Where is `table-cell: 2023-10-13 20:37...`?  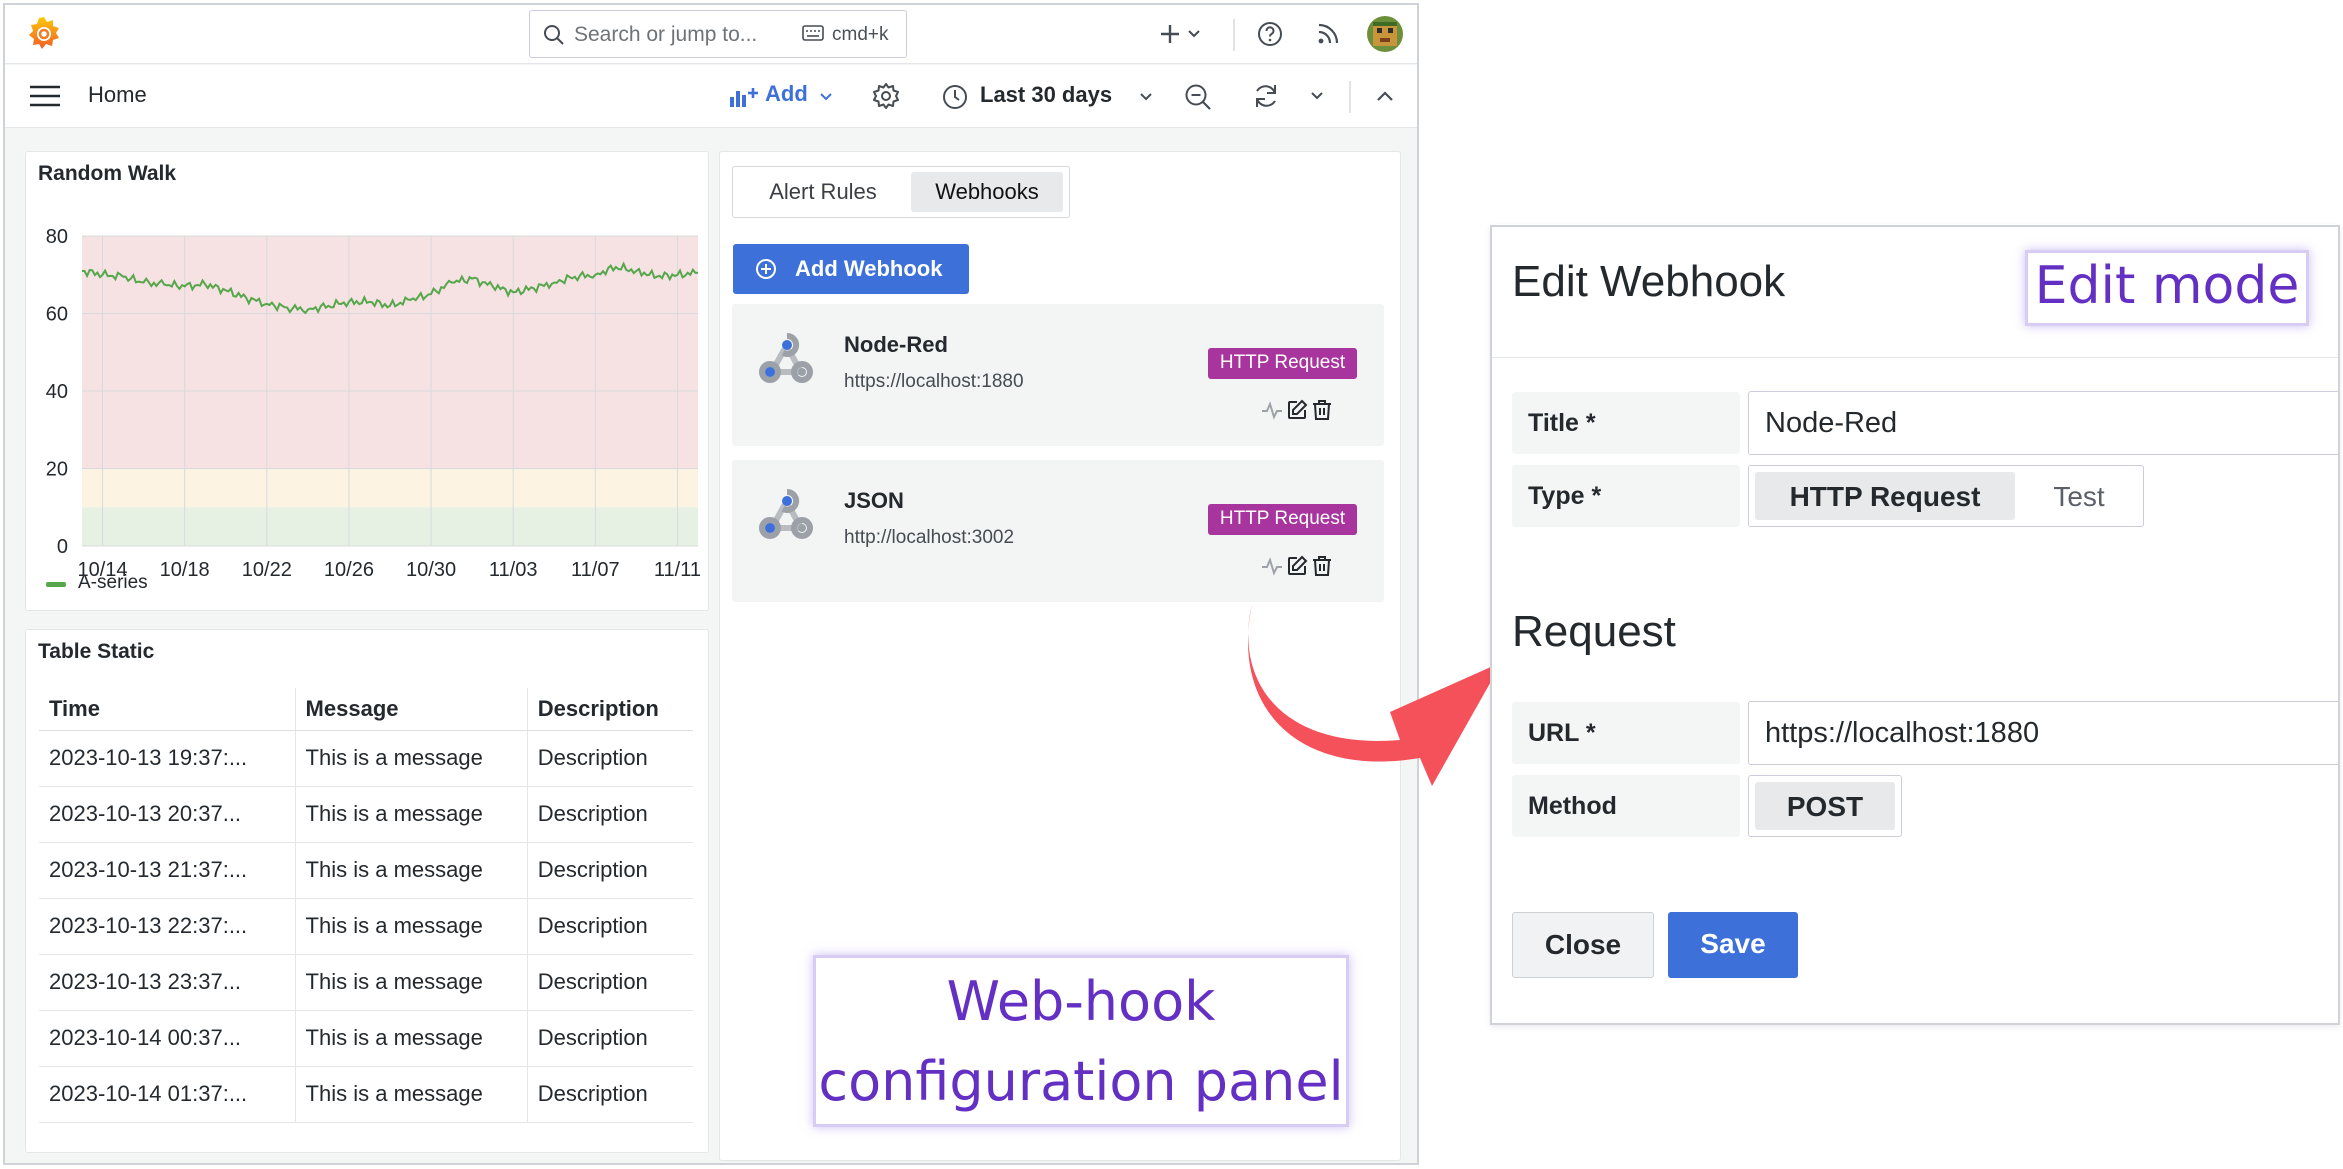
table-cell: 2023-10-13 20:37... is located at coordinates (167, 814).